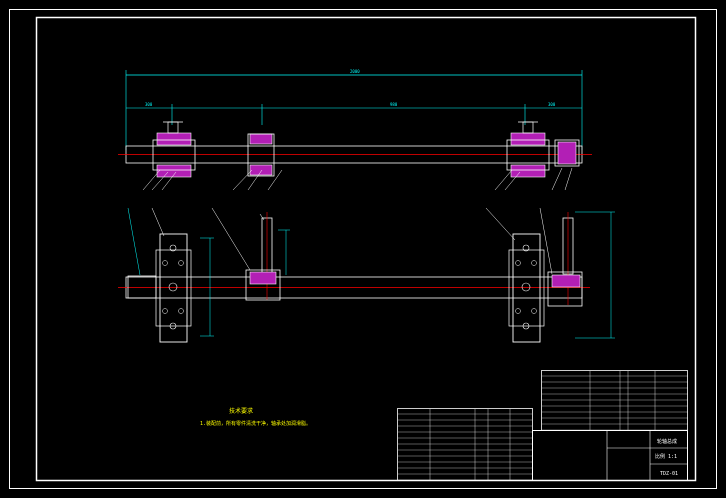  Describe the element at coordinates (241, 411) in the screenshot. I see `notes-title: 技术要求` at that location.